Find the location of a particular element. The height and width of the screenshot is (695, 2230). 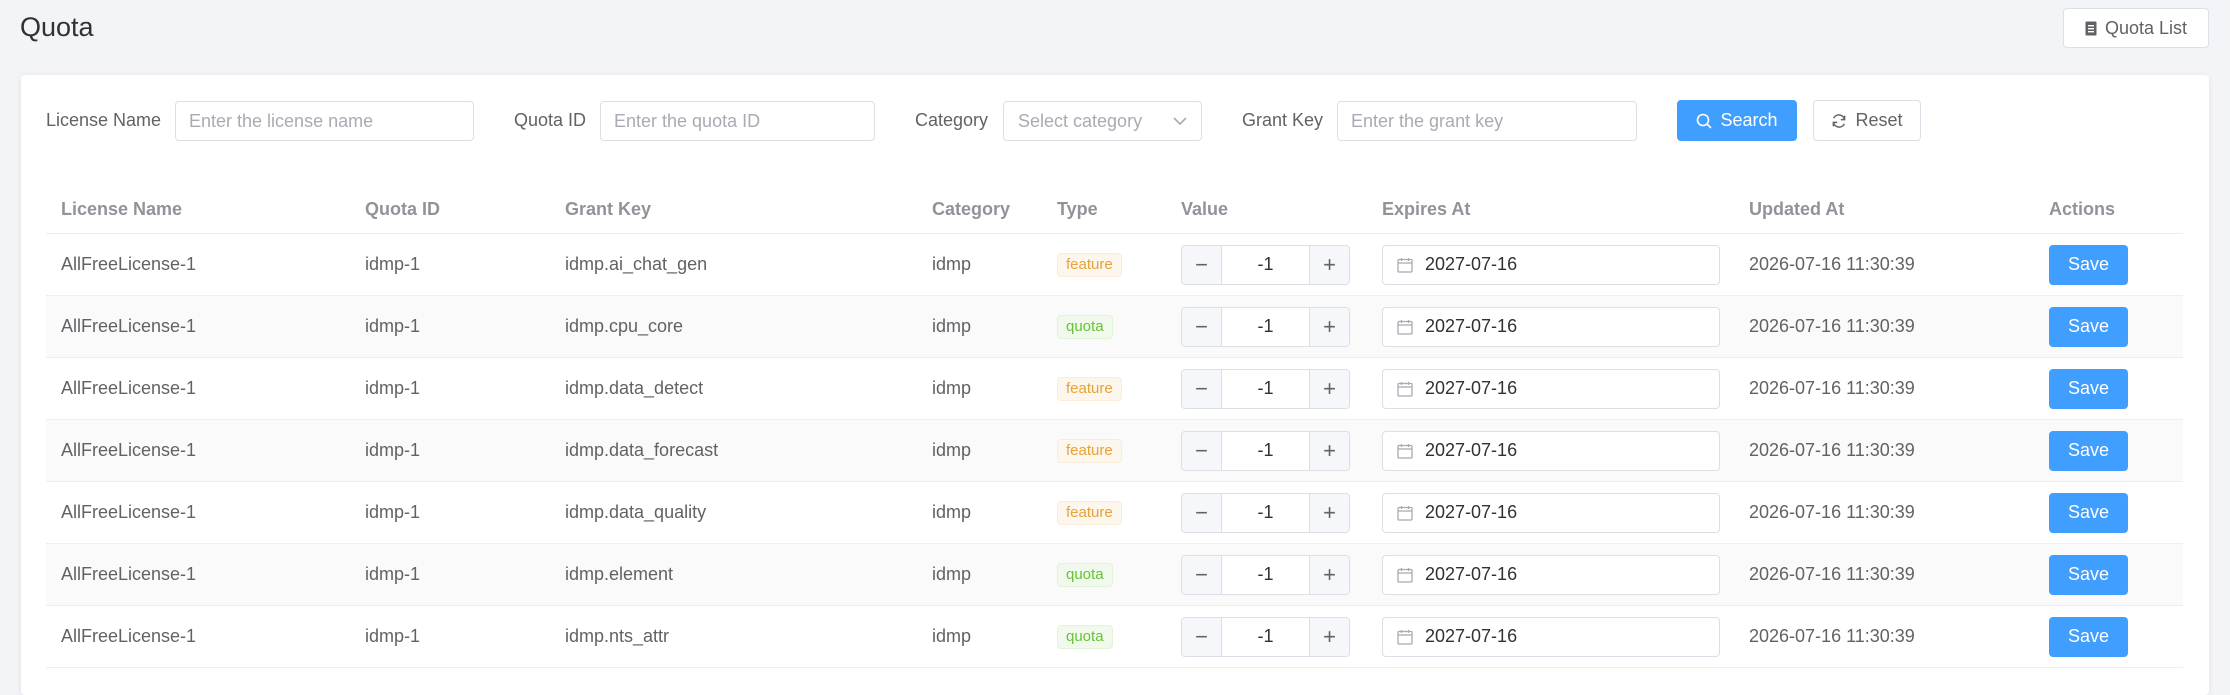

quota-id-label: Quota ID is located at coordinates (550, 120).